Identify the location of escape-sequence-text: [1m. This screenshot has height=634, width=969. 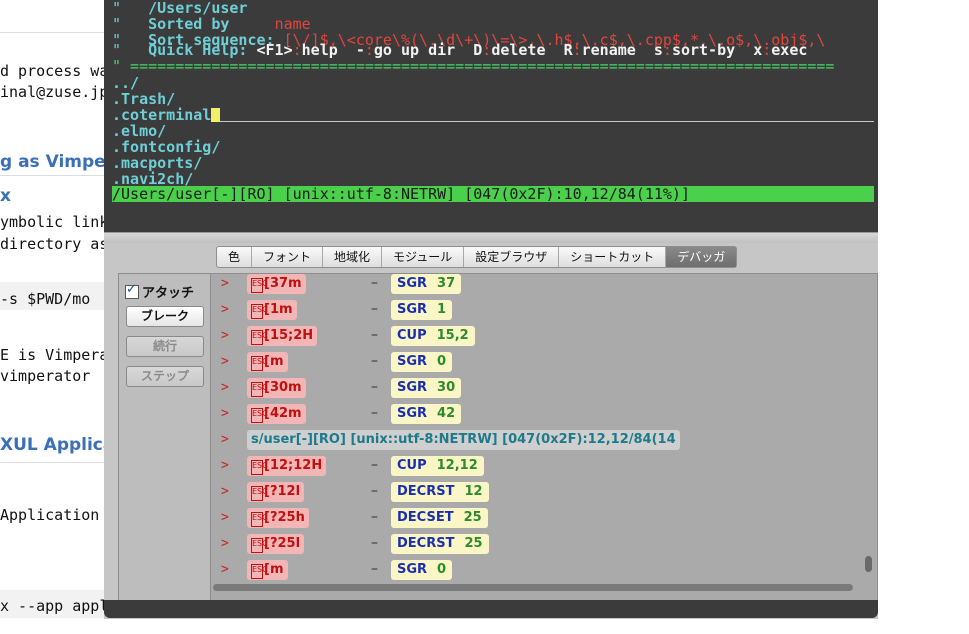
(278, 309).